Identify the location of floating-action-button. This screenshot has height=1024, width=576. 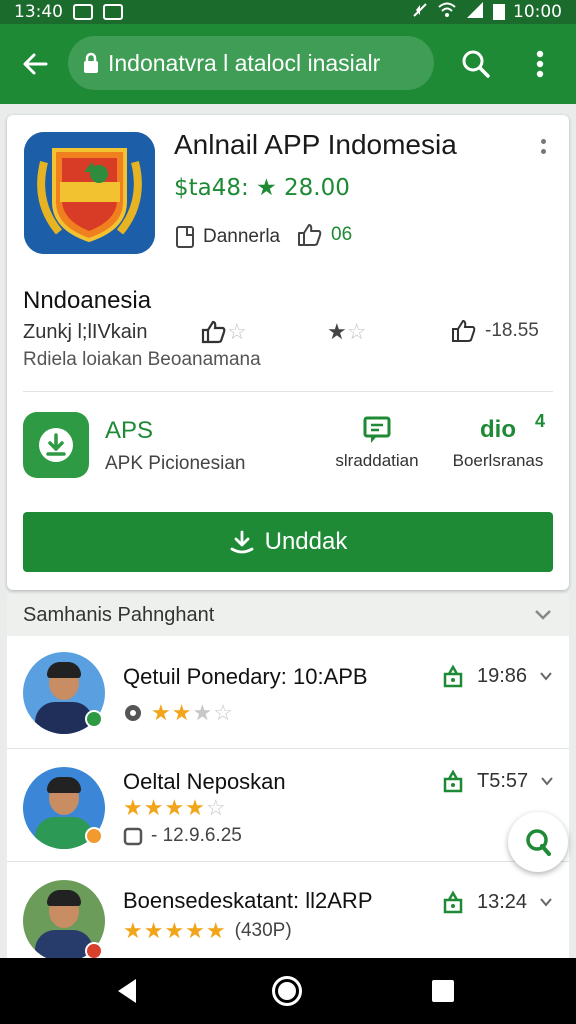
(538, 842).